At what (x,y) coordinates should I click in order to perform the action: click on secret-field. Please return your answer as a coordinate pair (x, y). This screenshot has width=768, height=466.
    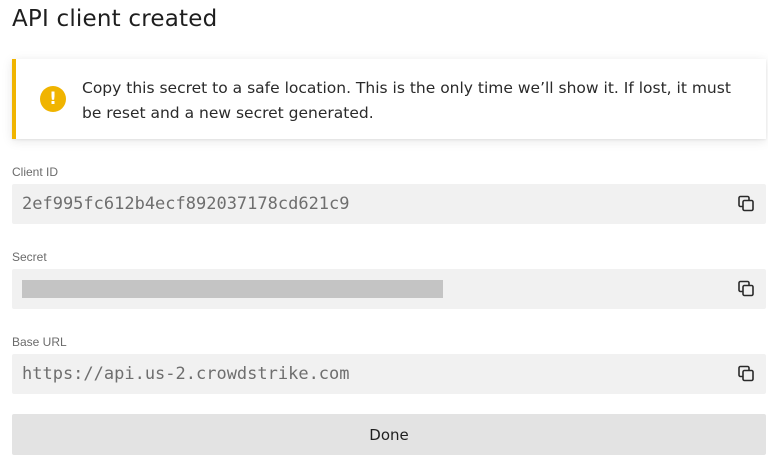
    Looking at the image, I should click on (389, 289).